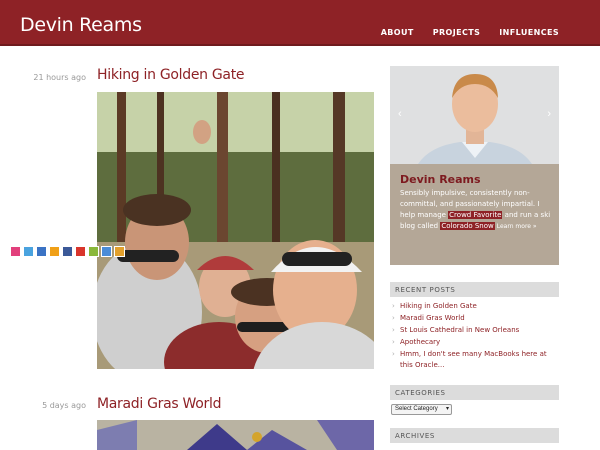  Describe the element at coordinates (28, 251) in the screenshot. I see `twitter-icon` at that location.